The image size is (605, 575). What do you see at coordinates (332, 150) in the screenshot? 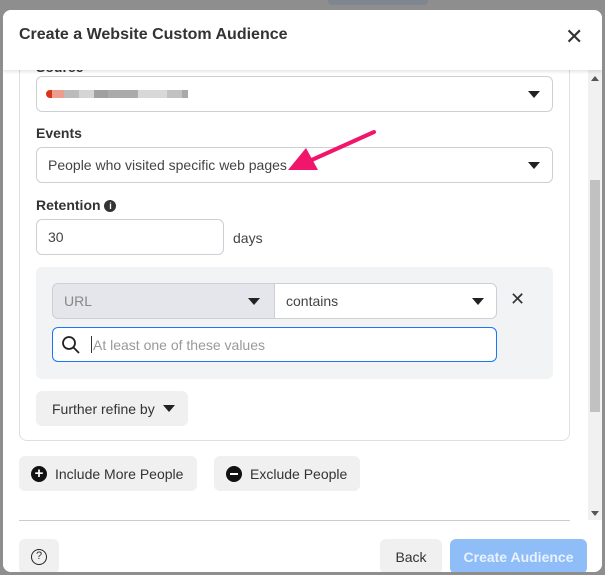
I see `annotation-arrow` at bounding box center [332, 150].